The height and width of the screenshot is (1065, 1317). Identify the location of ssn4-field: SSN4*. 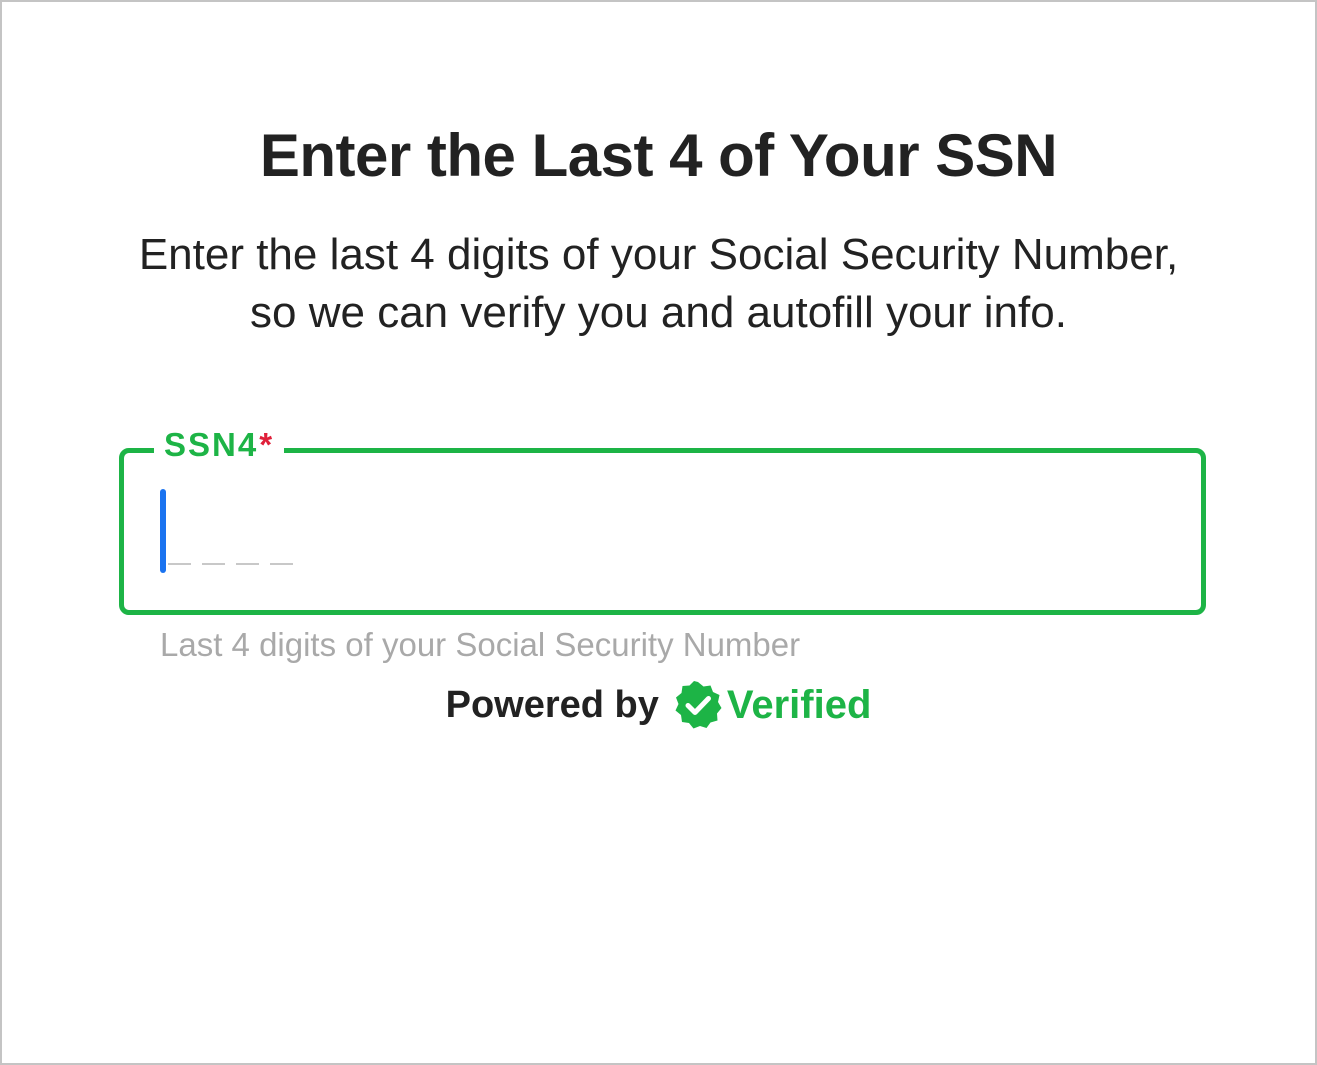
(662, 519).